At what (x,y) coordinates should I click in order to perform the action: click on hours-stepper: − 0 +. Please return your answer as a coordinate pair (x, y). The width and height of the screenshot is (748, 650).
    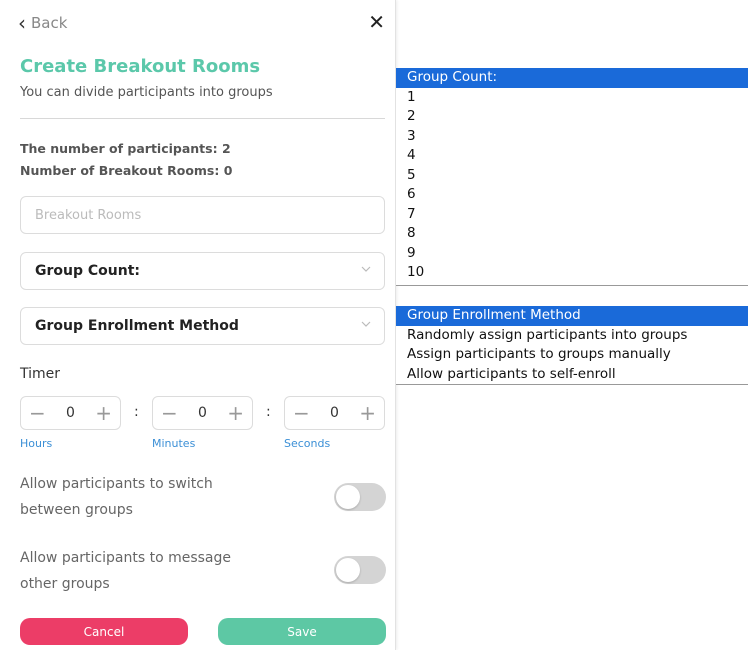
    Looking at the image, I should click on (70, 413).